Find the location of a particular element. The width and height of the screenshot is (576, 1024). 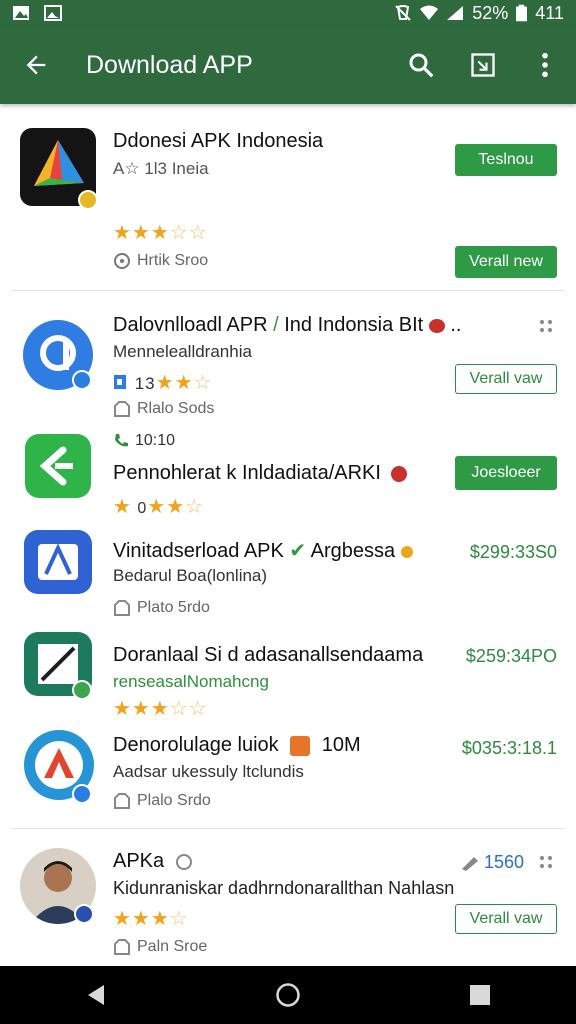

search-button is located at coordinates (421, 65).